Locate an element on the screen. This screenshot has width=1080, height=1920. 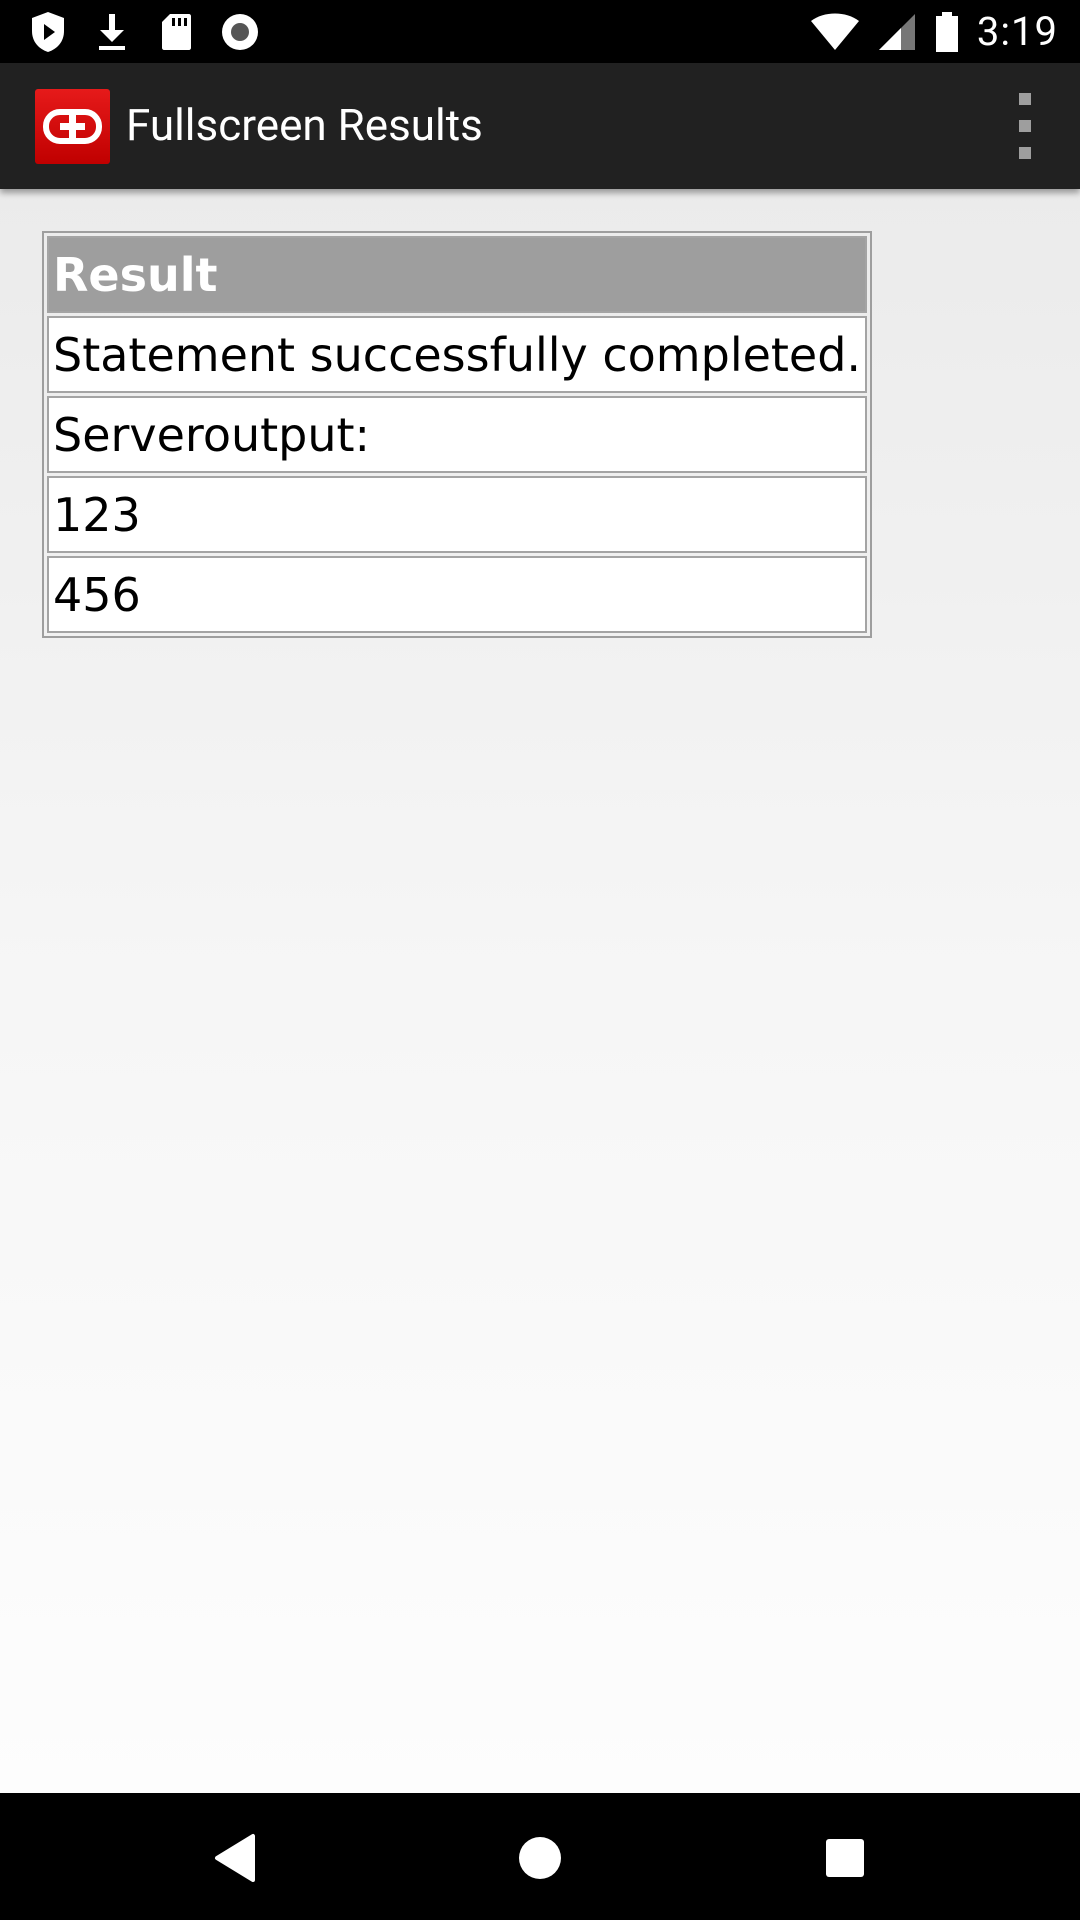
table-row: Statement successfully completed. is located at coordinates (457, 354).